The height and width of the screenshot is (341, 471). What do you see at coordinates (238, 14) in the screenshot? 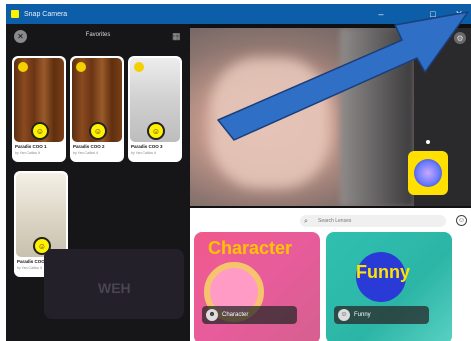
I see `title-bar: Snap Camera – □ ✕` at bounding box center [238, 14].